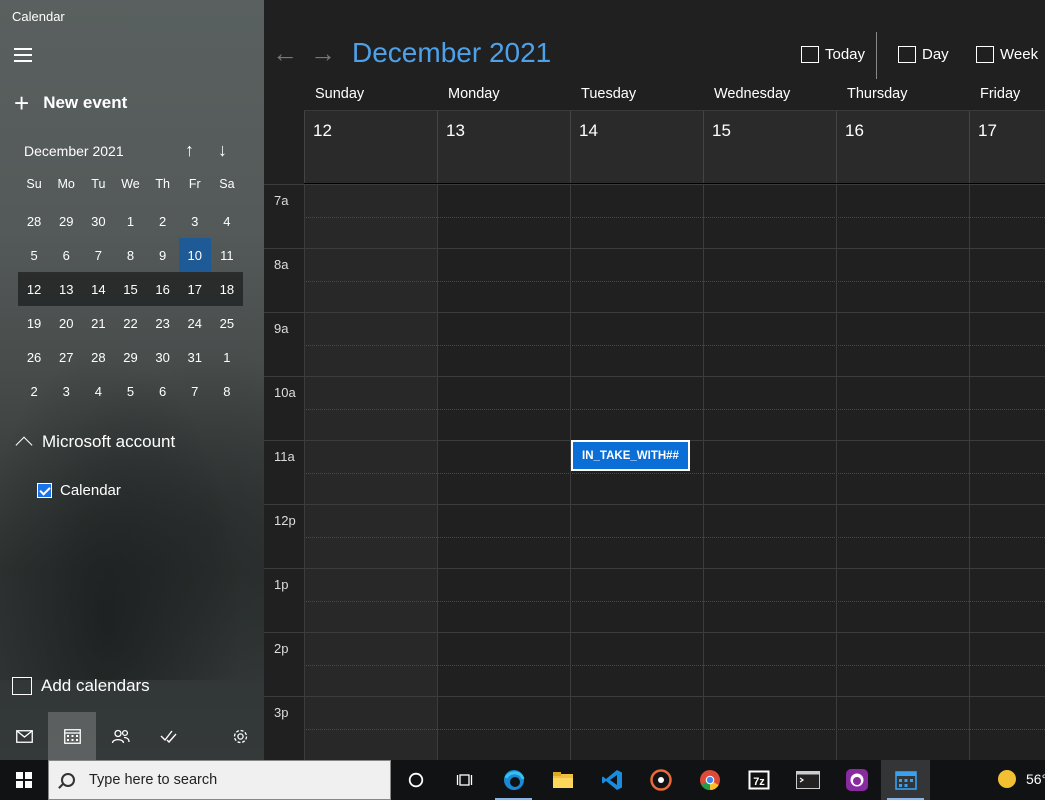 This screenshot has width=1045, height=800. Describe the element at coordinates (98, 289) in the screenshot. I see `mini-calendar-day: 14` at that location.